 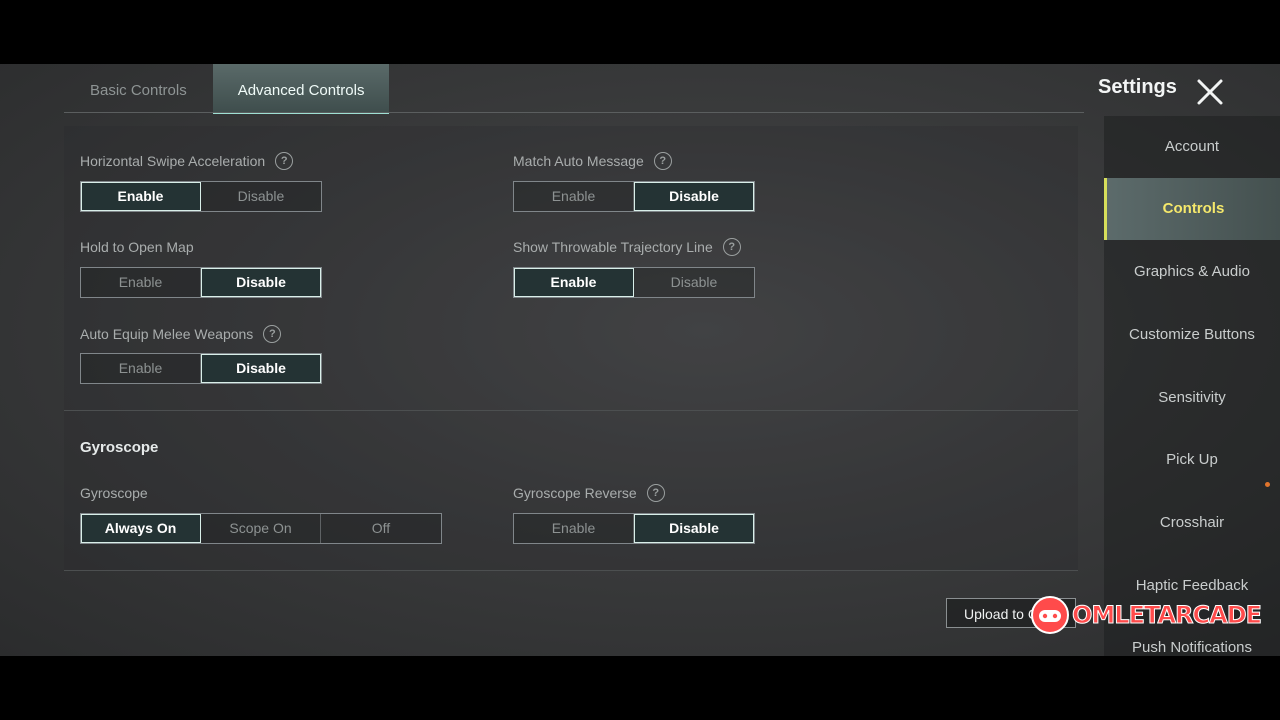 I want to click on control-tabs: Basic Controls Advanced Controls, so click(x=227, y=89).